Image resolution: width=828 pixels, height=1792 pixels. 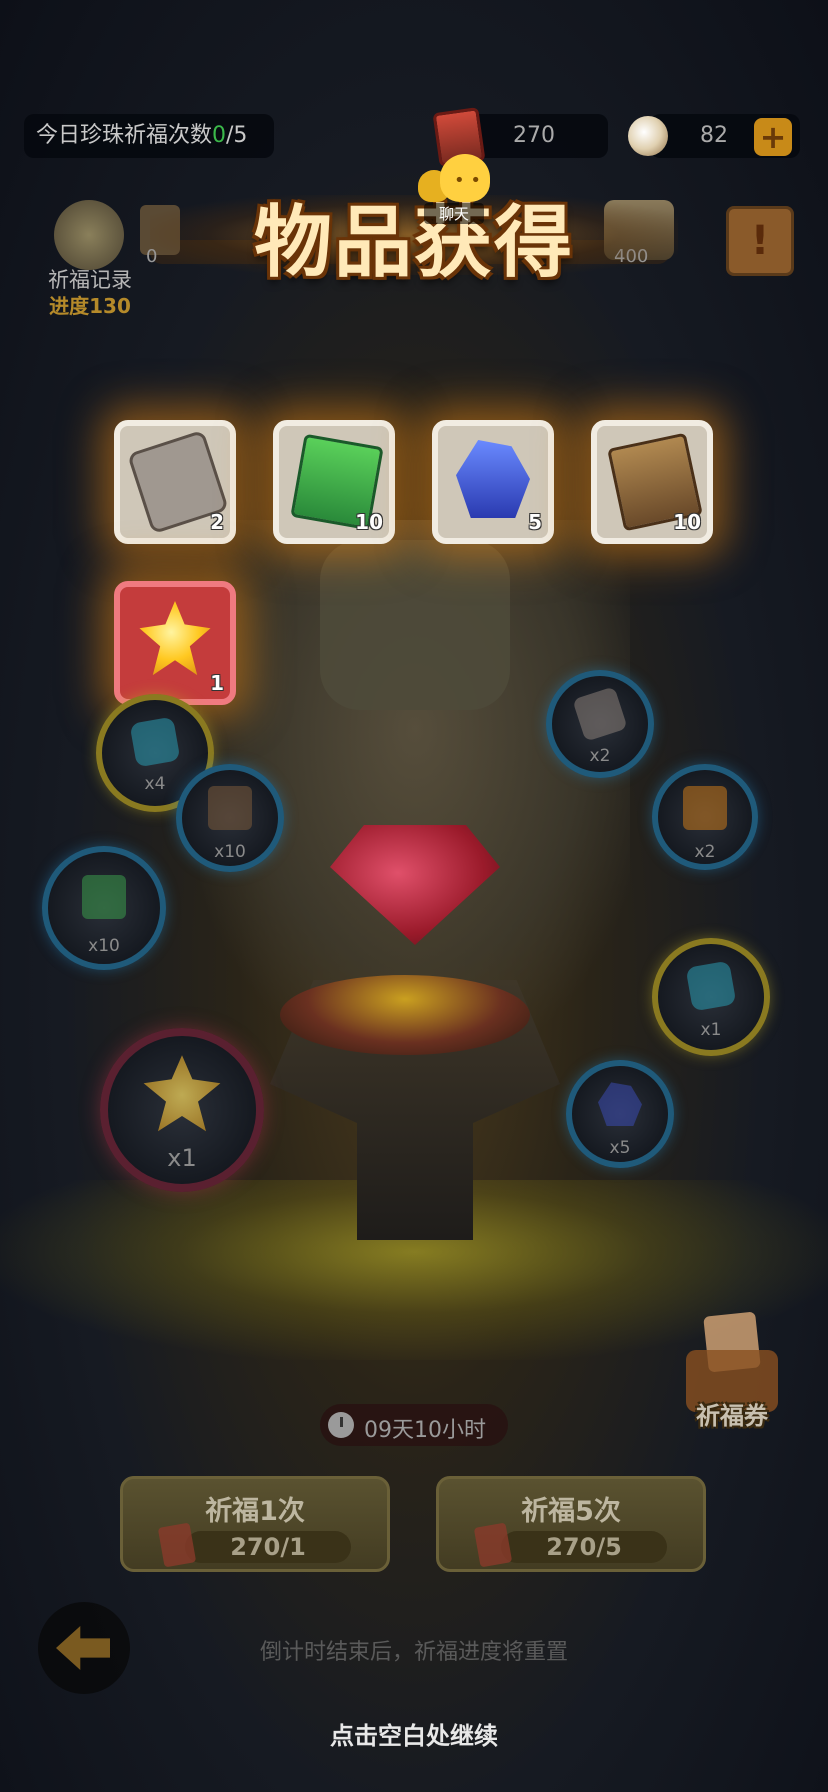 I want to click on pray-count-suffix: /5, so click(x=237, y=135).